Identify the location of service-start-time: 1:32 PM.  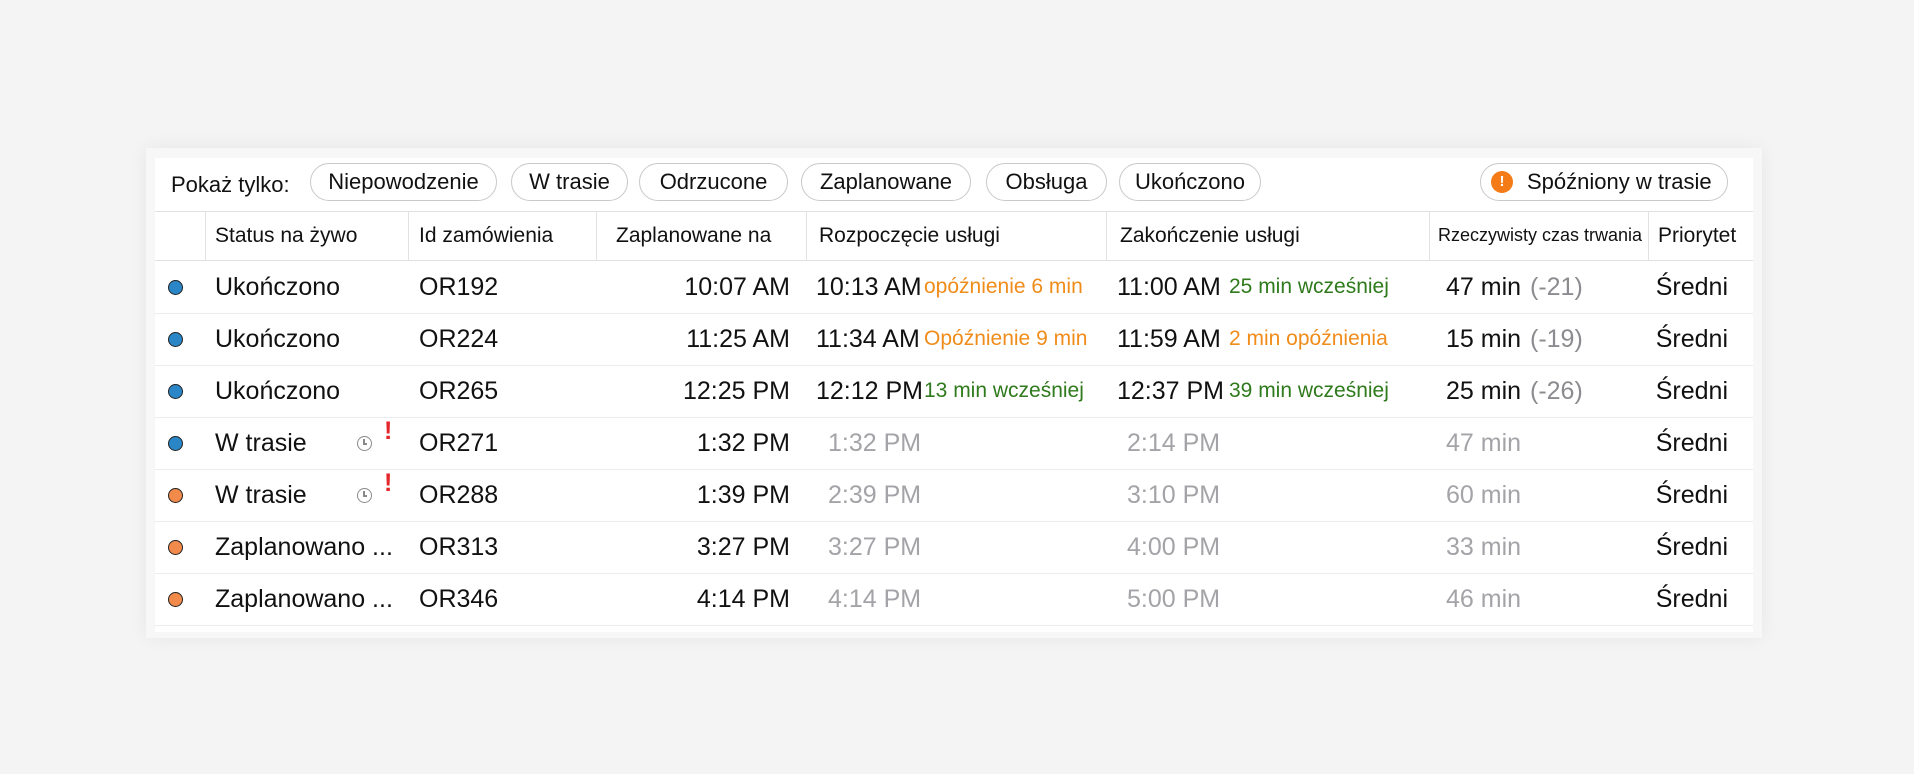
(875, 443).